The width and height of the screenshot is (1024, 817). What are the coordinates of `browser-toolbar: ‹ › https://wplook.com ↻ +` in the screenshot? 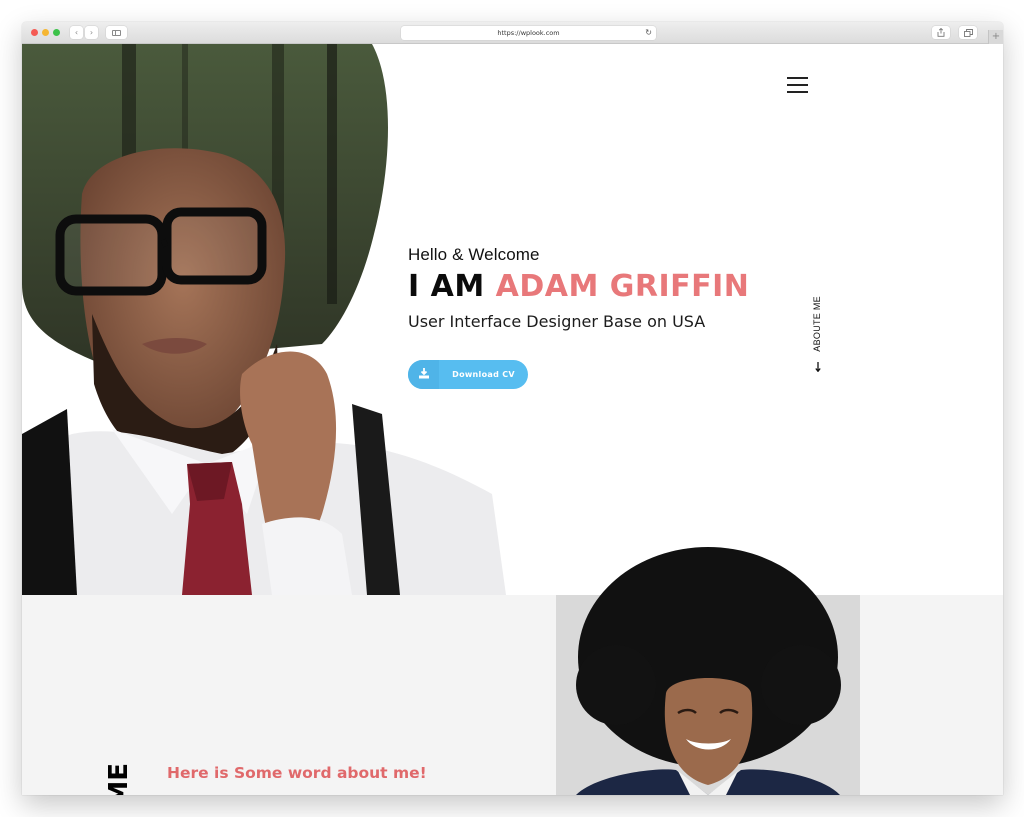 It's located at (512, 33).